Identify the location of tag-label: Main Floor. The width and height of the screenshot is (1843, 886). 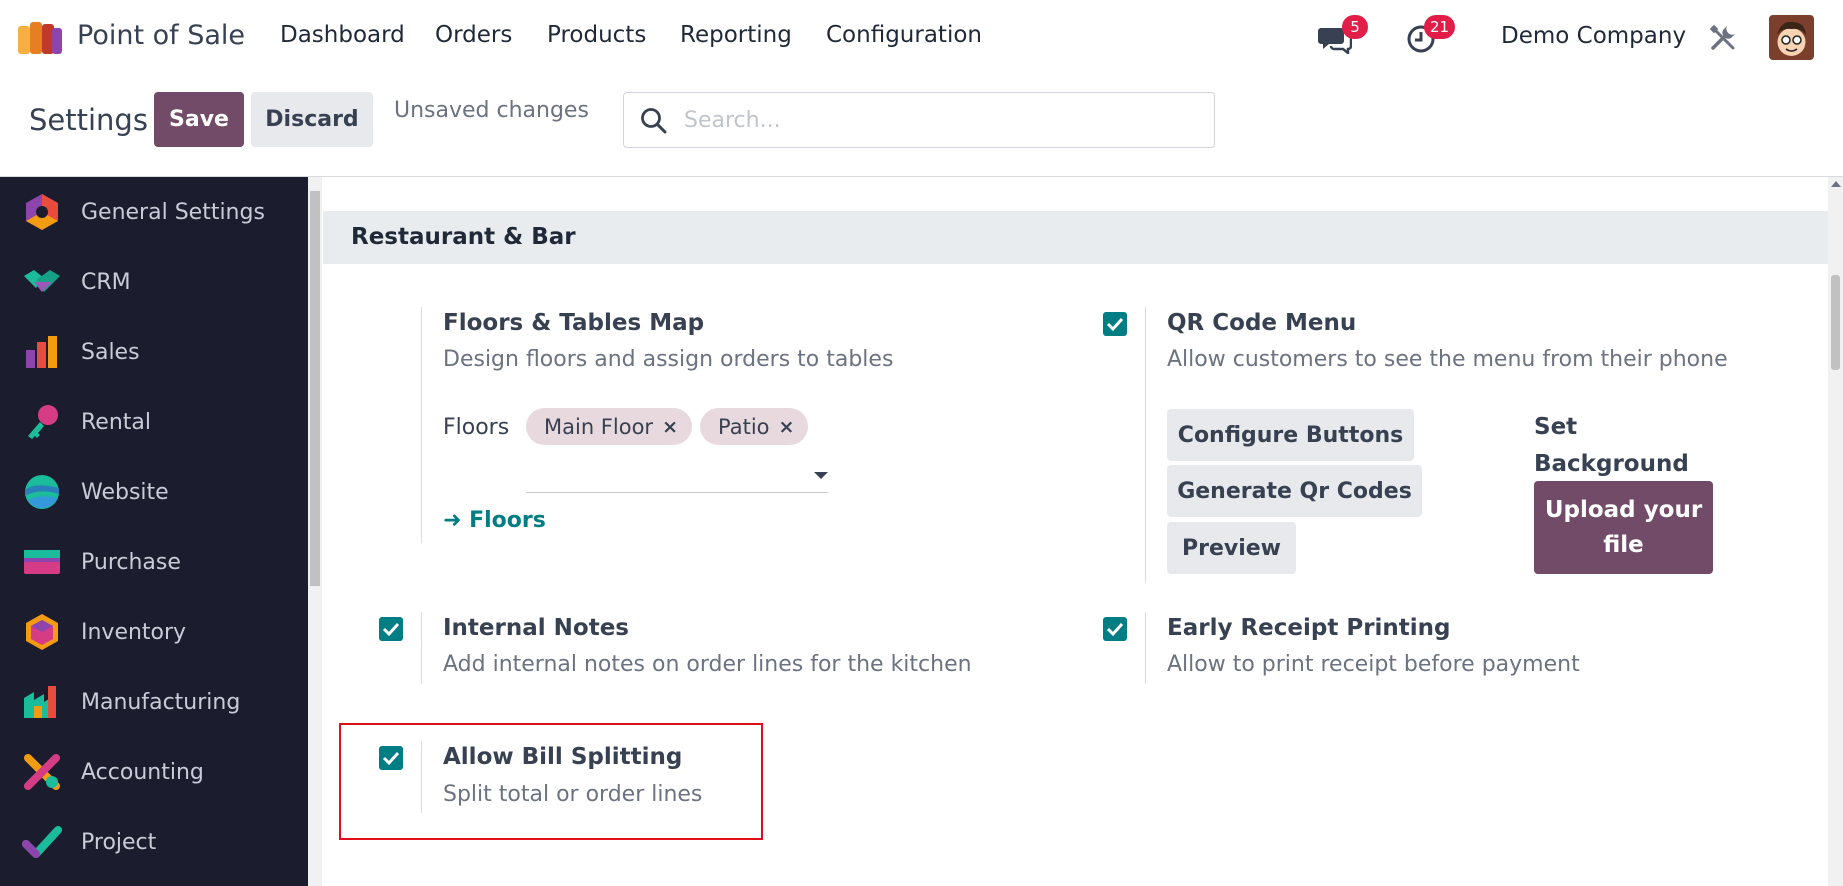
(599, 426).